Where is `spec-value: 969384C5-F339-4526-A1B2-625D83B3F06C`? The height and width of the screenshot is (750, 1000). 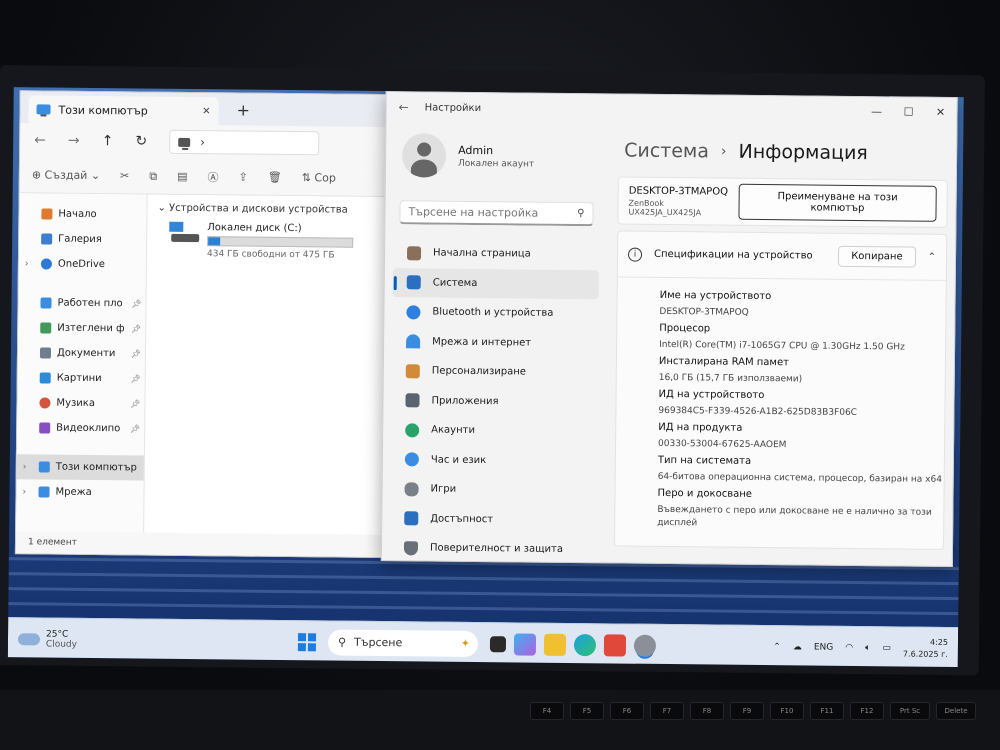
spec-value: 969384C5-F339-4526-A1B2-625D83B3F06C is located at coordinates (758, 411).